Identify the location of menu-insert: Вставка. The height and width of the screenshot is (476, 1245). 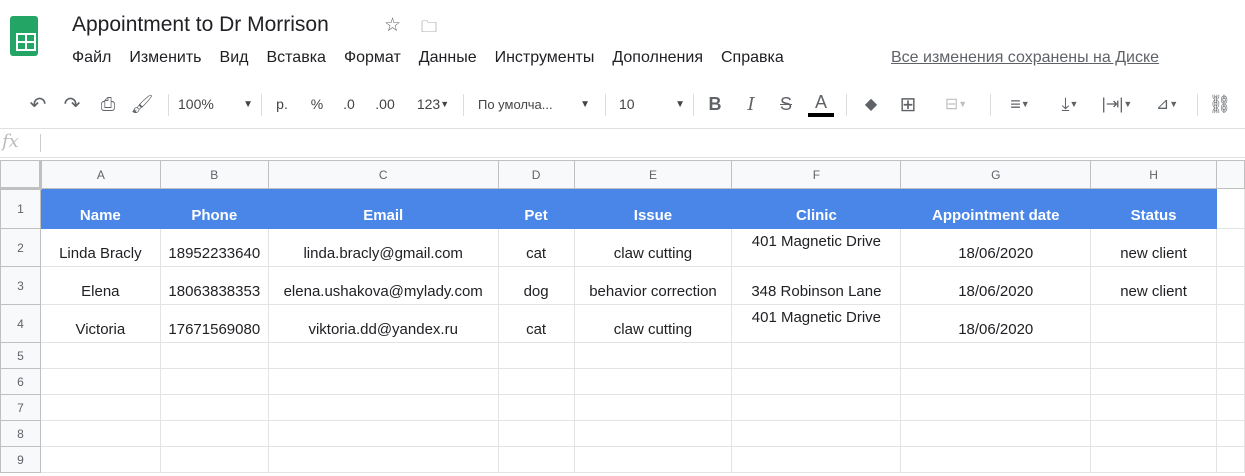
(295, 58).